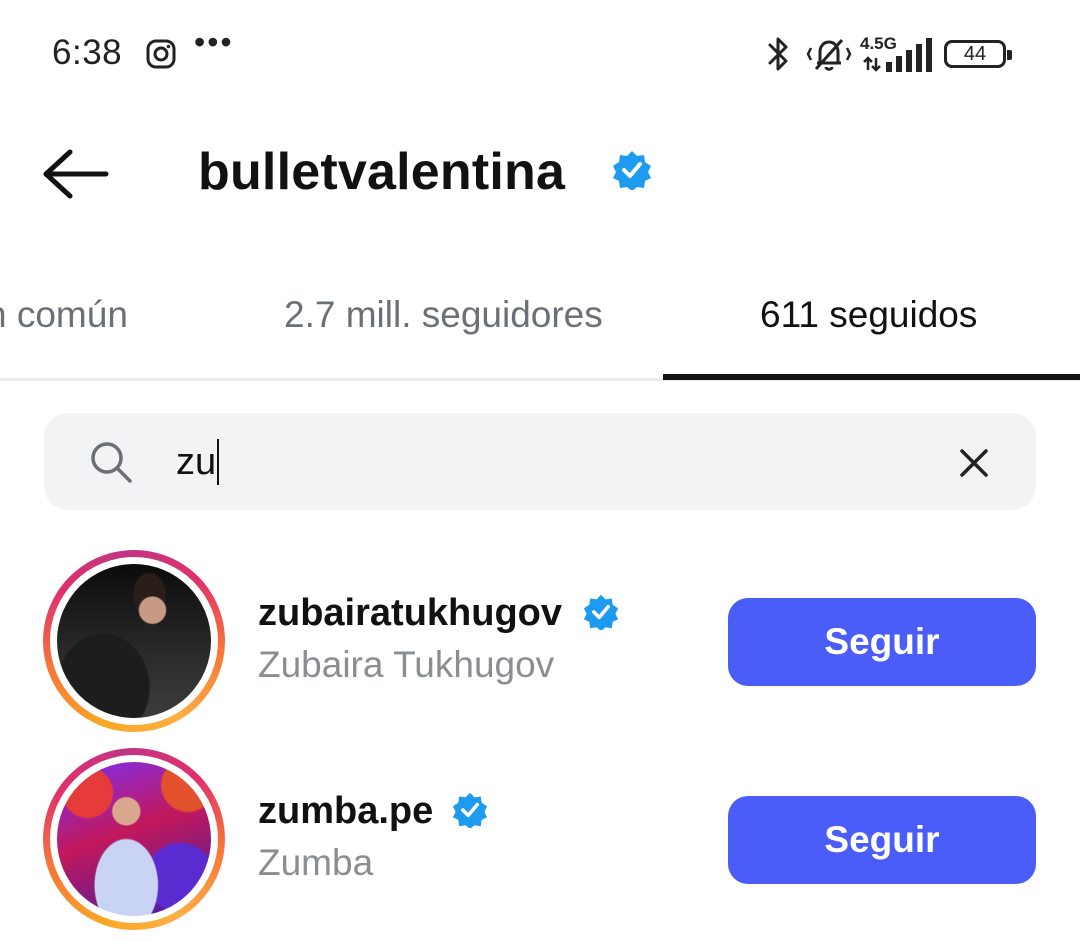 The height and width of the screenshot is (942, 1080). I want to click on search-input: zu, so click(198, 462).